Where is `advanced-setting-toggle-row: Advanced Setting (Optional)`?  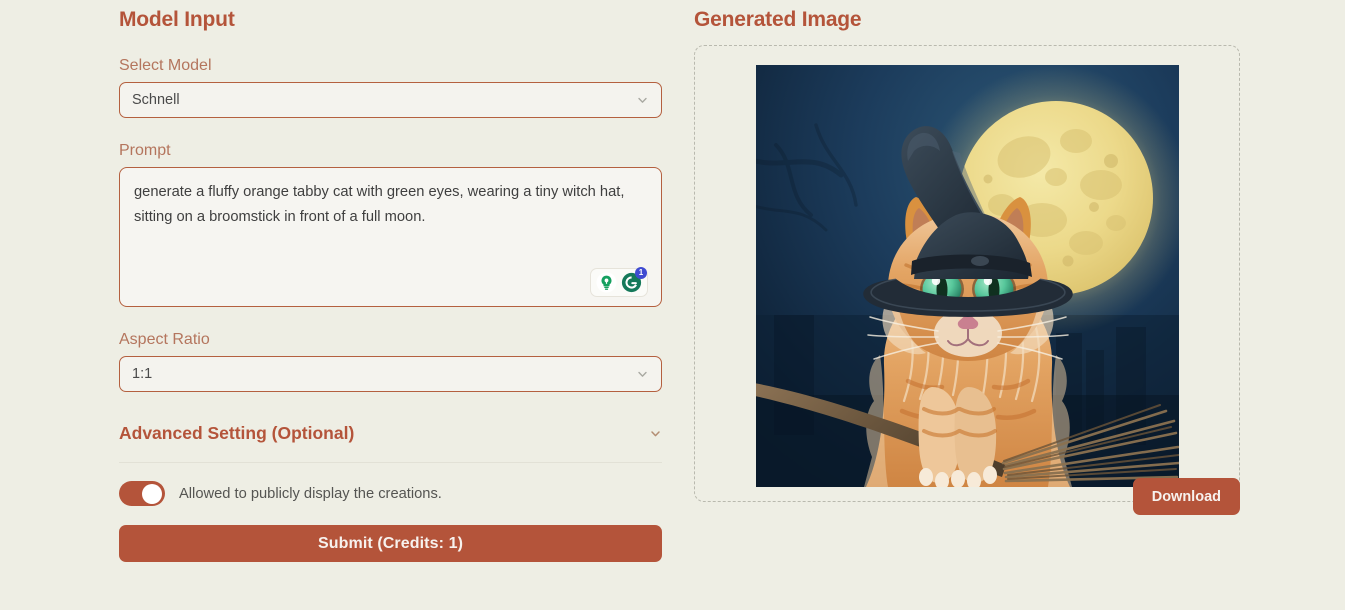
advanced-setting-toggle-row: Advanced Setting (Optional) is located at coordinates (390, 442).